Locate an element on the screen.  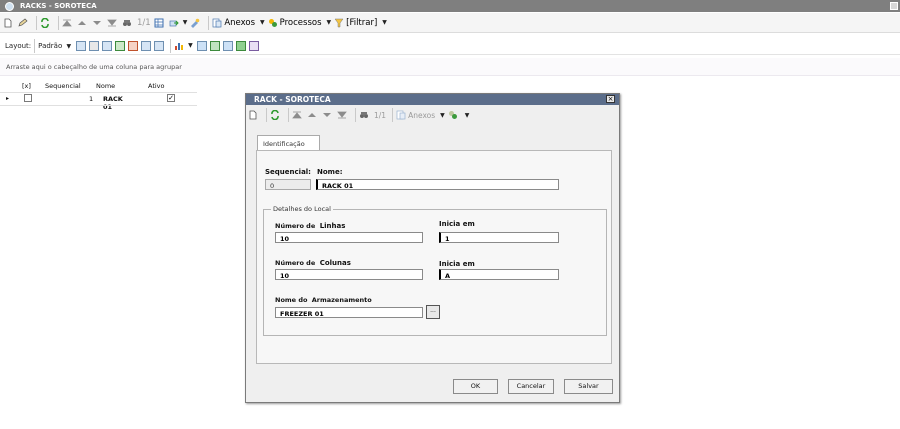
cancelar-button: Cancelar is located at coordinates (531, 386).